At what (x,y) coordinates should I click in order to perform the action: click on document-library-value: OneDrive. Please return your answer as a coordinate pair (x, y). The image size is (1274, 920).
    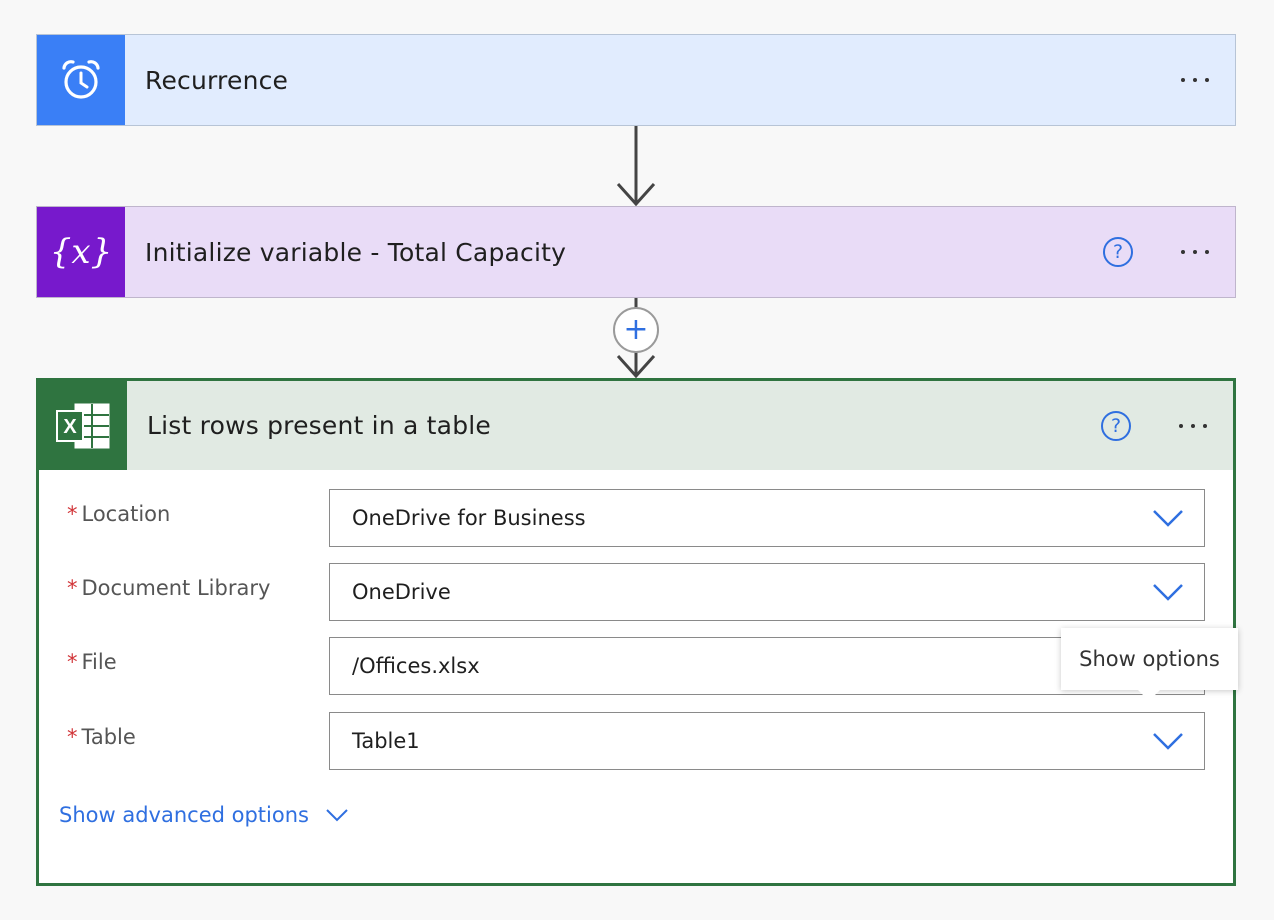
    Looking at the image, I should click on (401, 592).